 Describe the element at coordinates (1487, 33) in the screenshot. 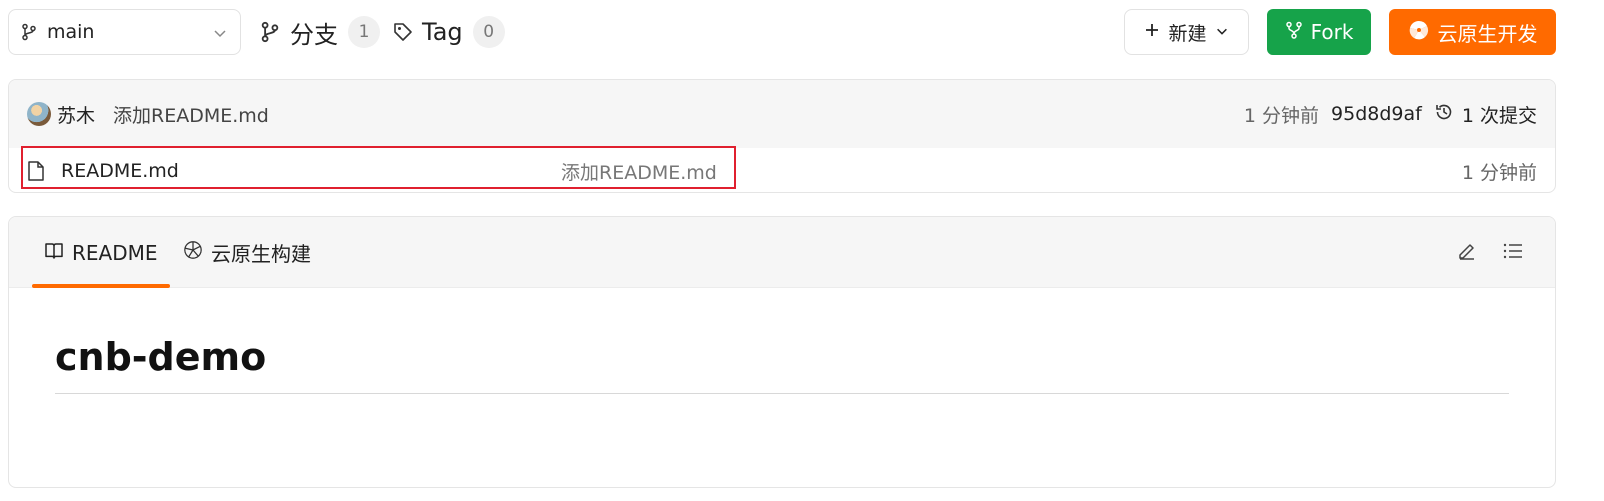

I see `cloud-native-dev-label: 云原生开发` at that location.